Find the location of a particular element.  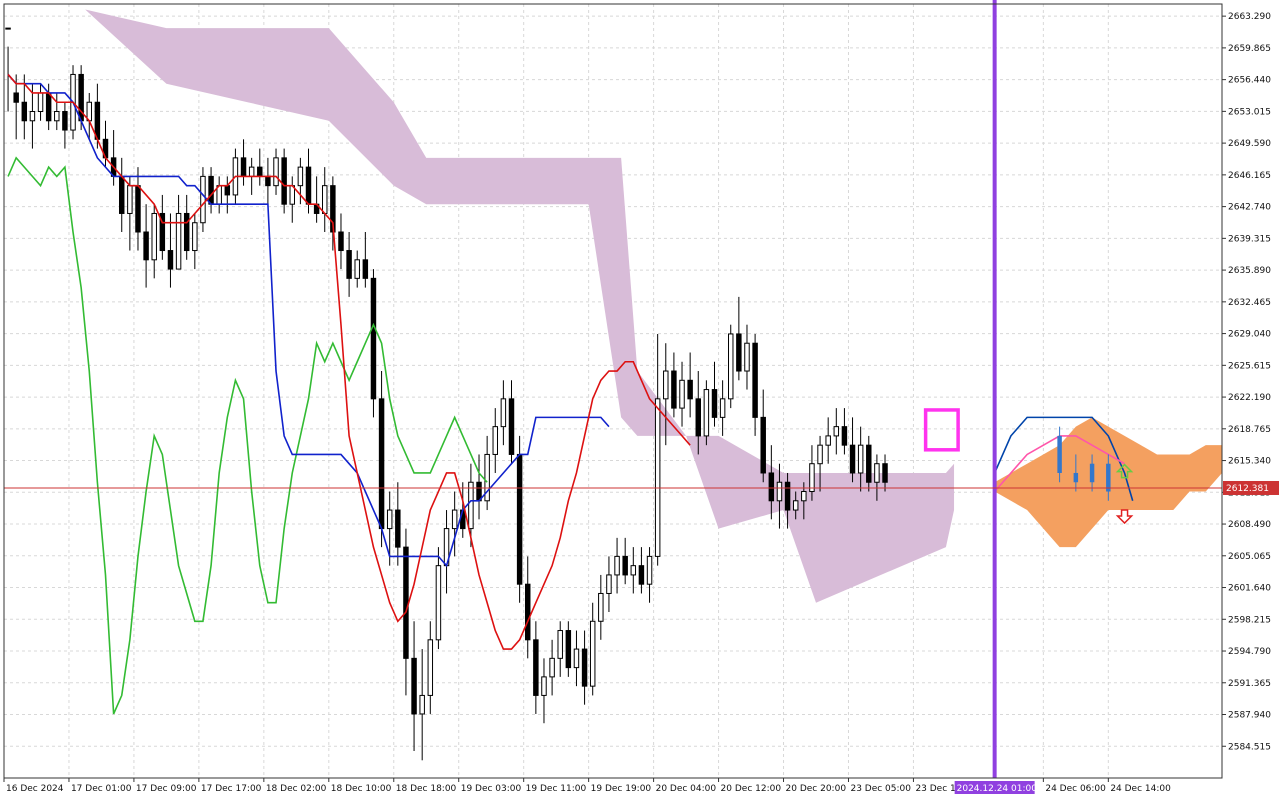

y-tick-label: 2635.890 is located at coordinates (1249, 271).